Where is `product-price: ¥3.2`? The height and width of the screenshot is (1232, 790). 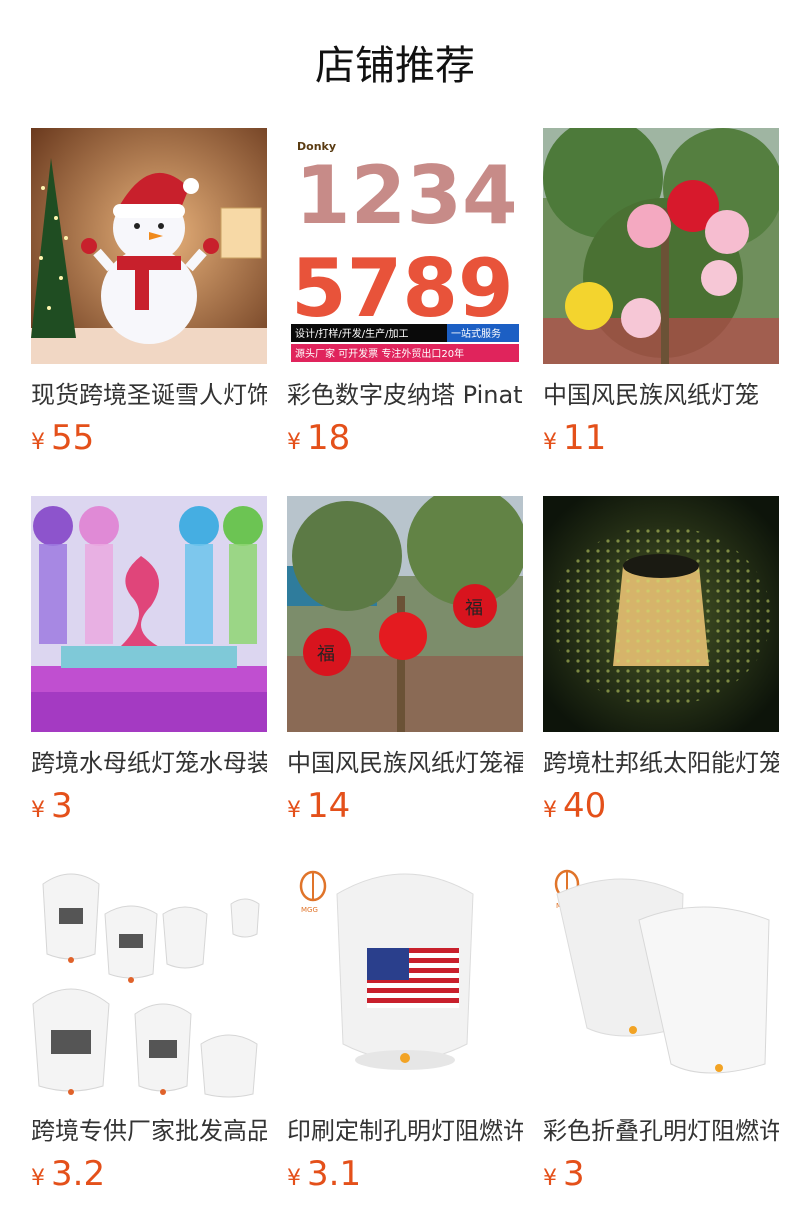 product-price: ¥3.2 is located at coordinates (68, 1174).